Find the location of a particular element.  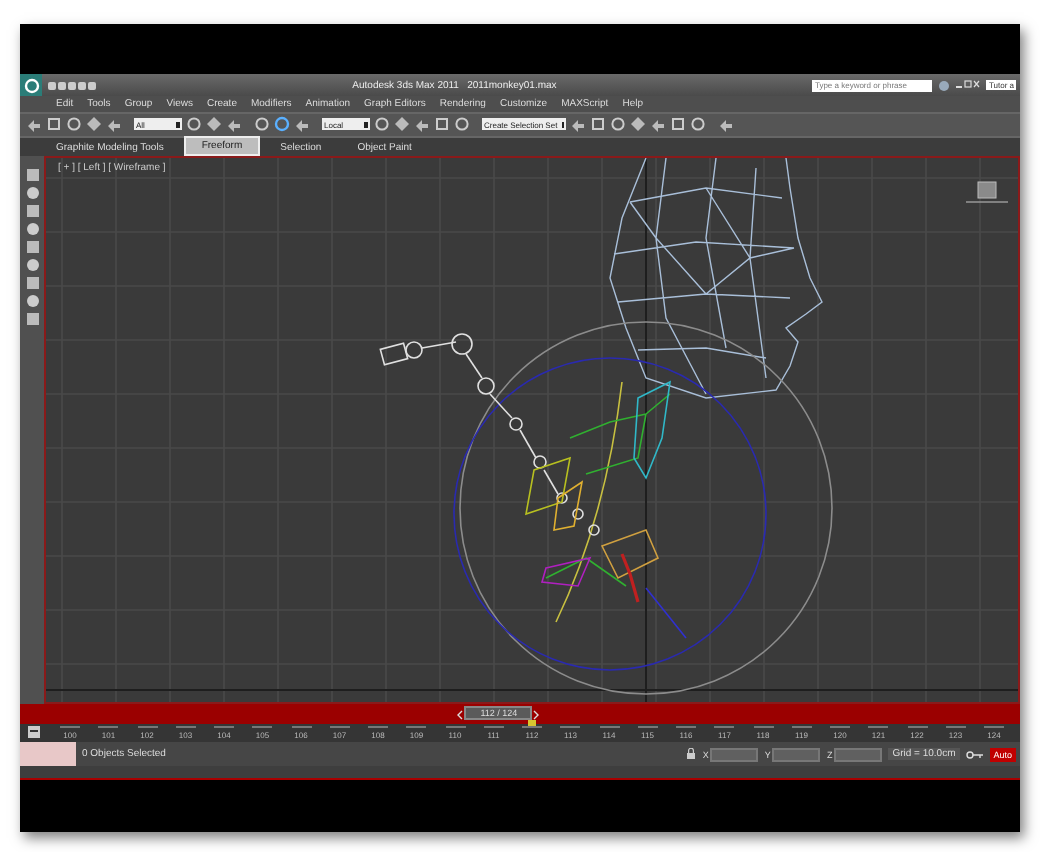

quick-access-toolbar is located at coordinates (72, 85).